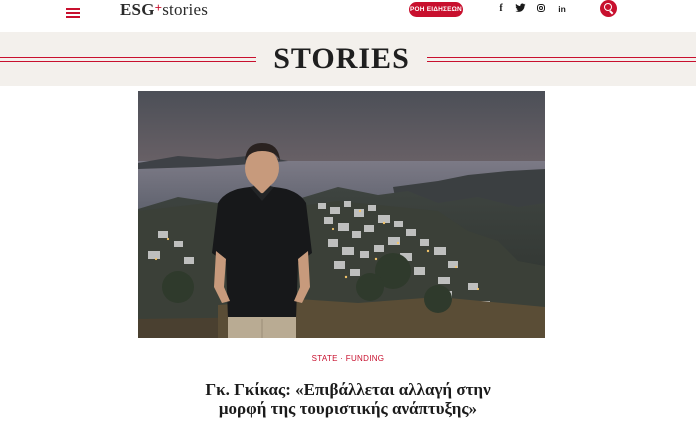  I want to click on article-category: STATE · FUNDING, so click(348, 358).